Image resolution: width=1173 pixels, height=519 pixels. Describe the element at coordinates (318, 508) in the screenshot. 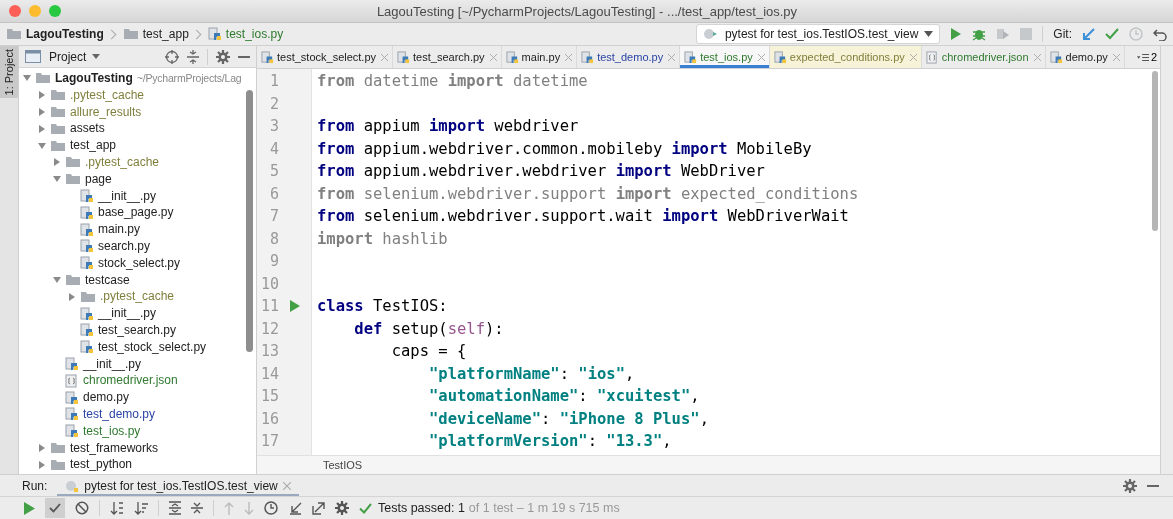

I see `export-icon` at that location.